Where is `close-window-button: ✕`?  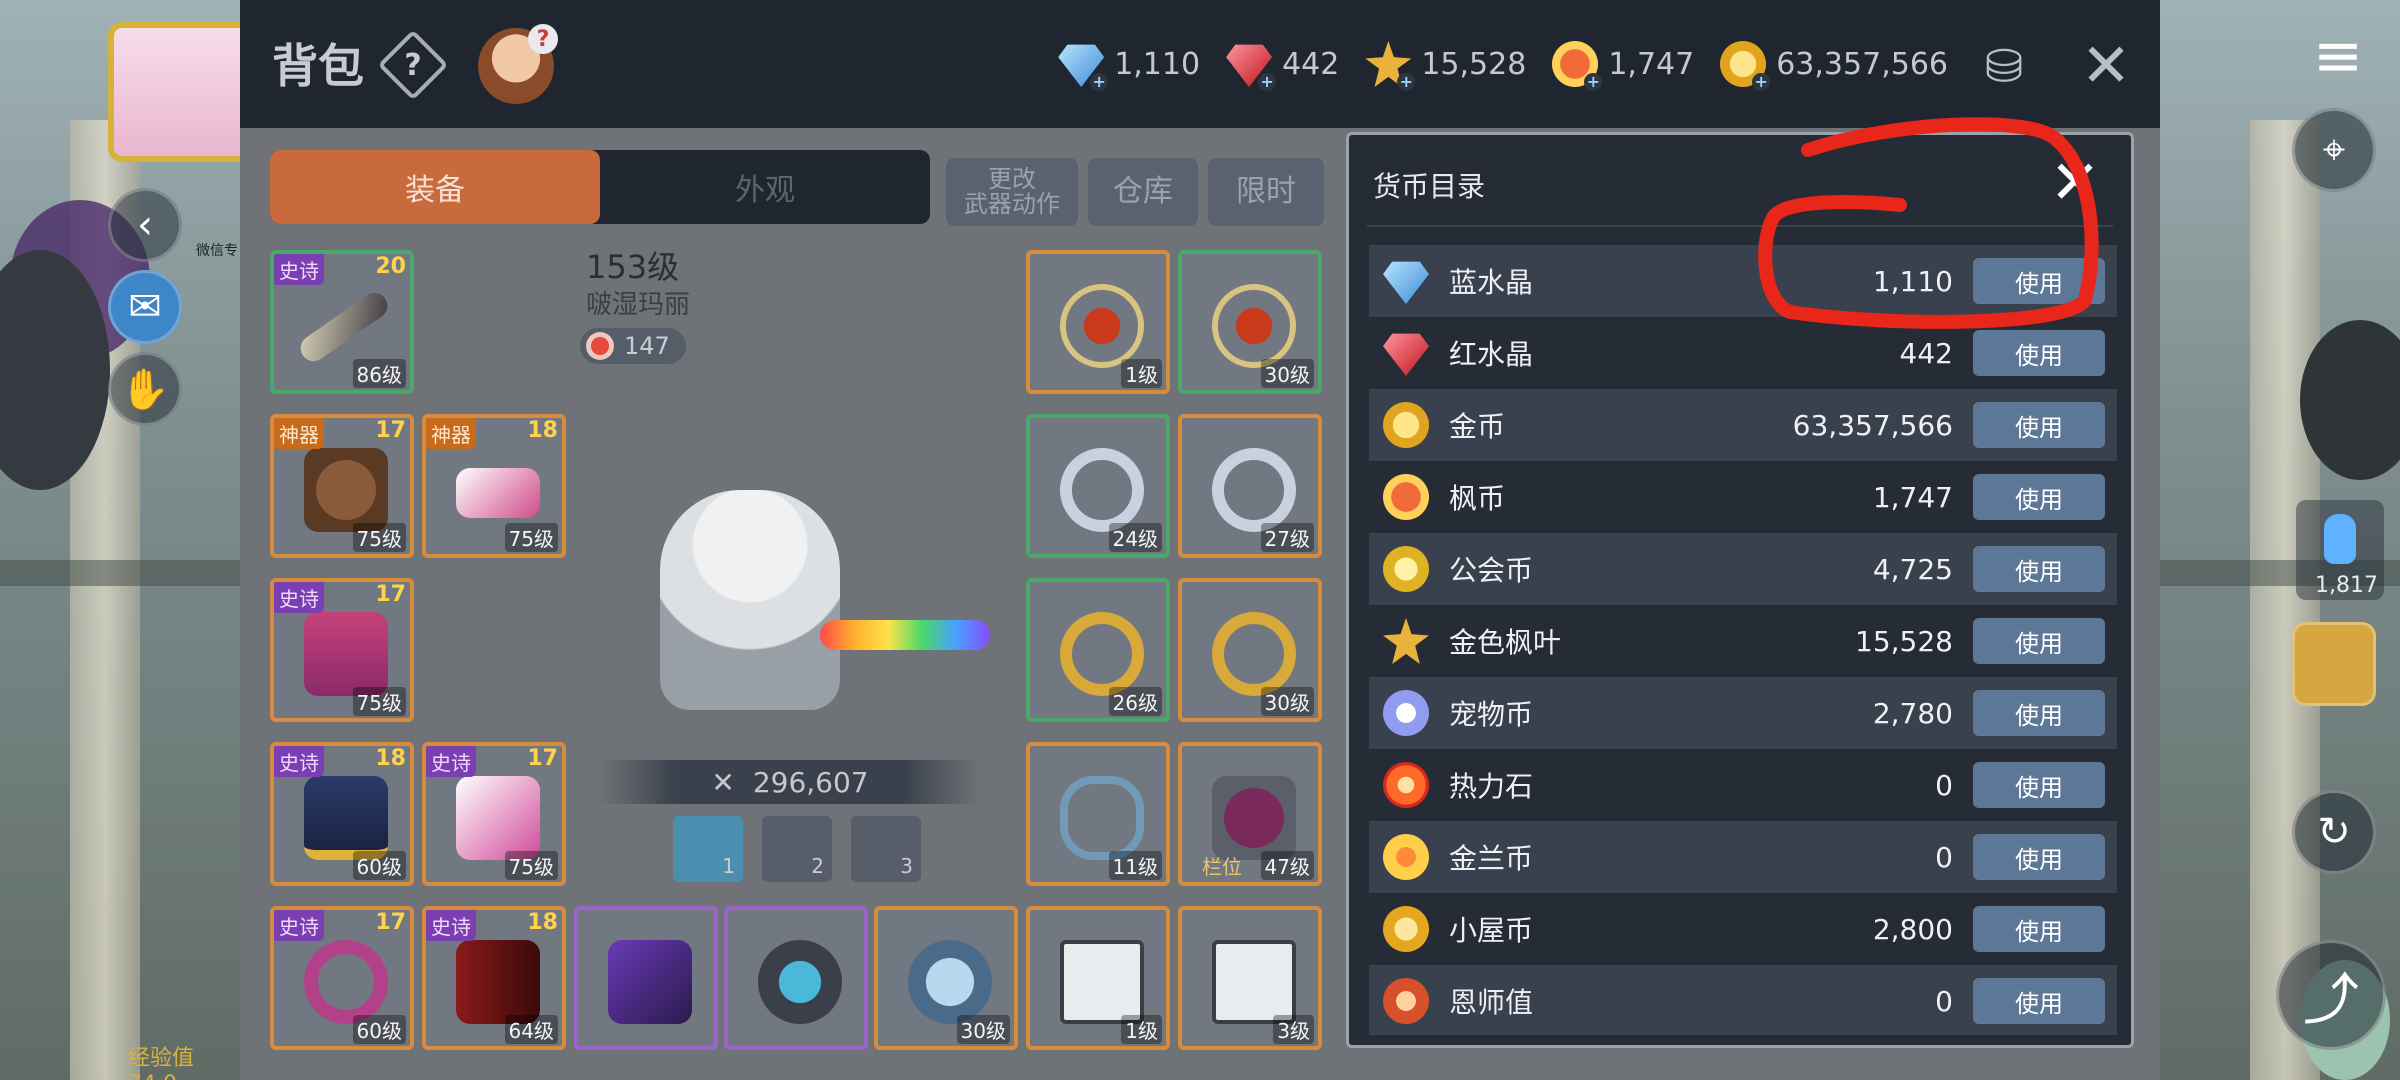 close-window-button: ✕ is located at coordinates (2106, 66).